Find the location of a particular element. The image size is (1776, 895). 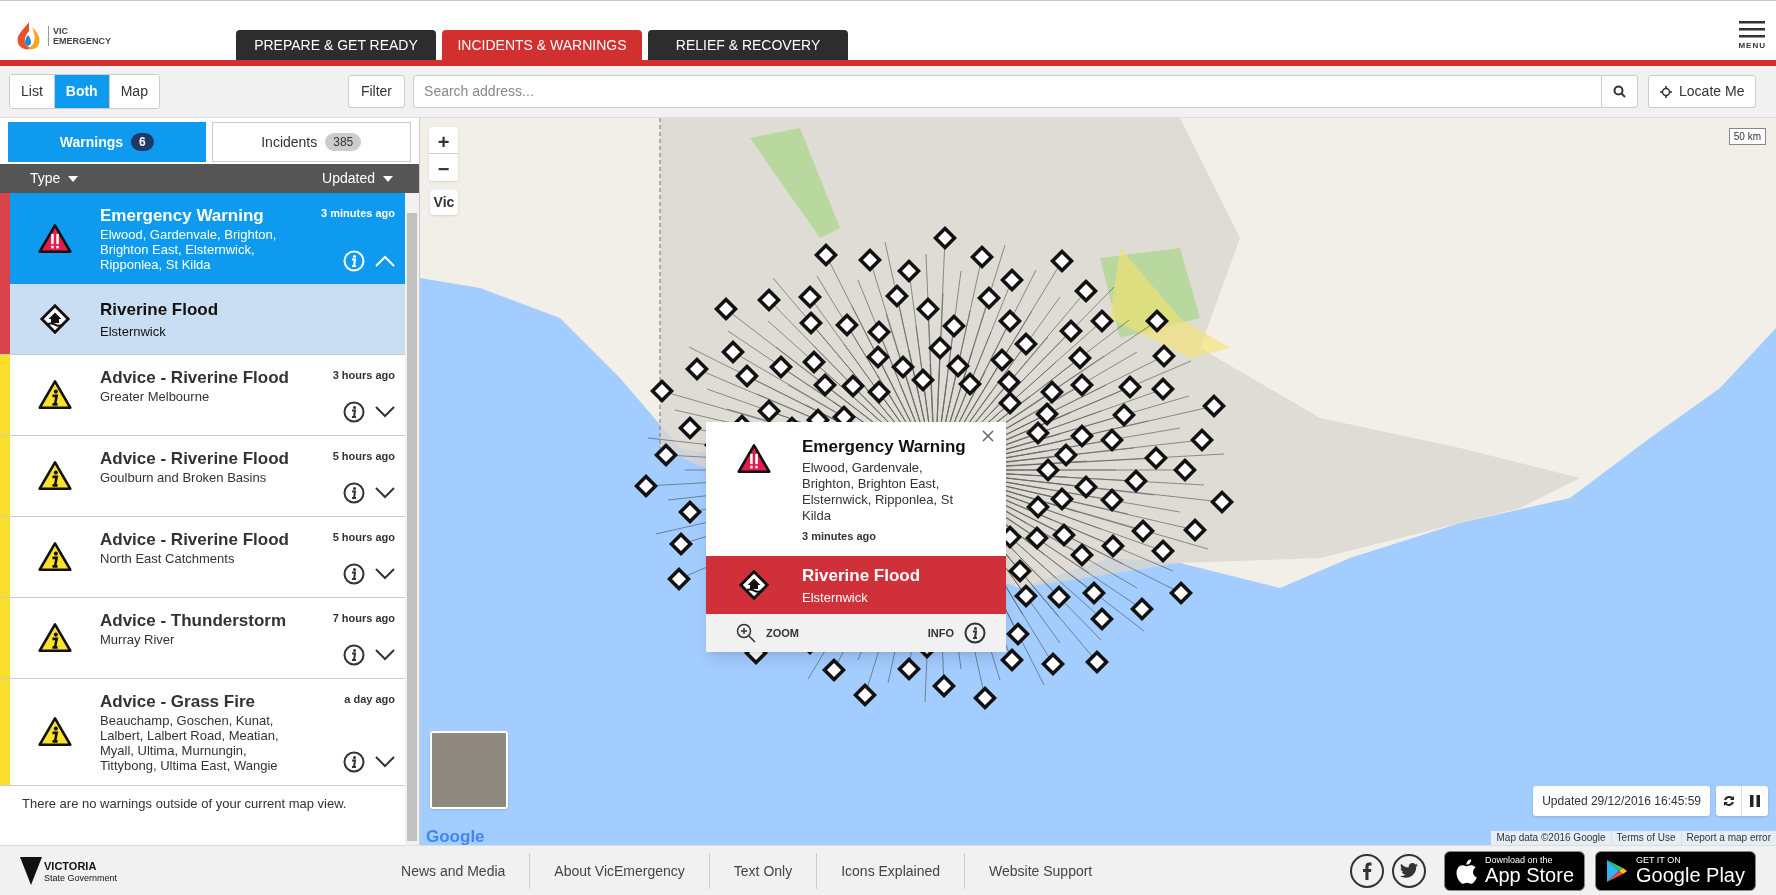

facebook-button is located at coordinates (1367, 870).